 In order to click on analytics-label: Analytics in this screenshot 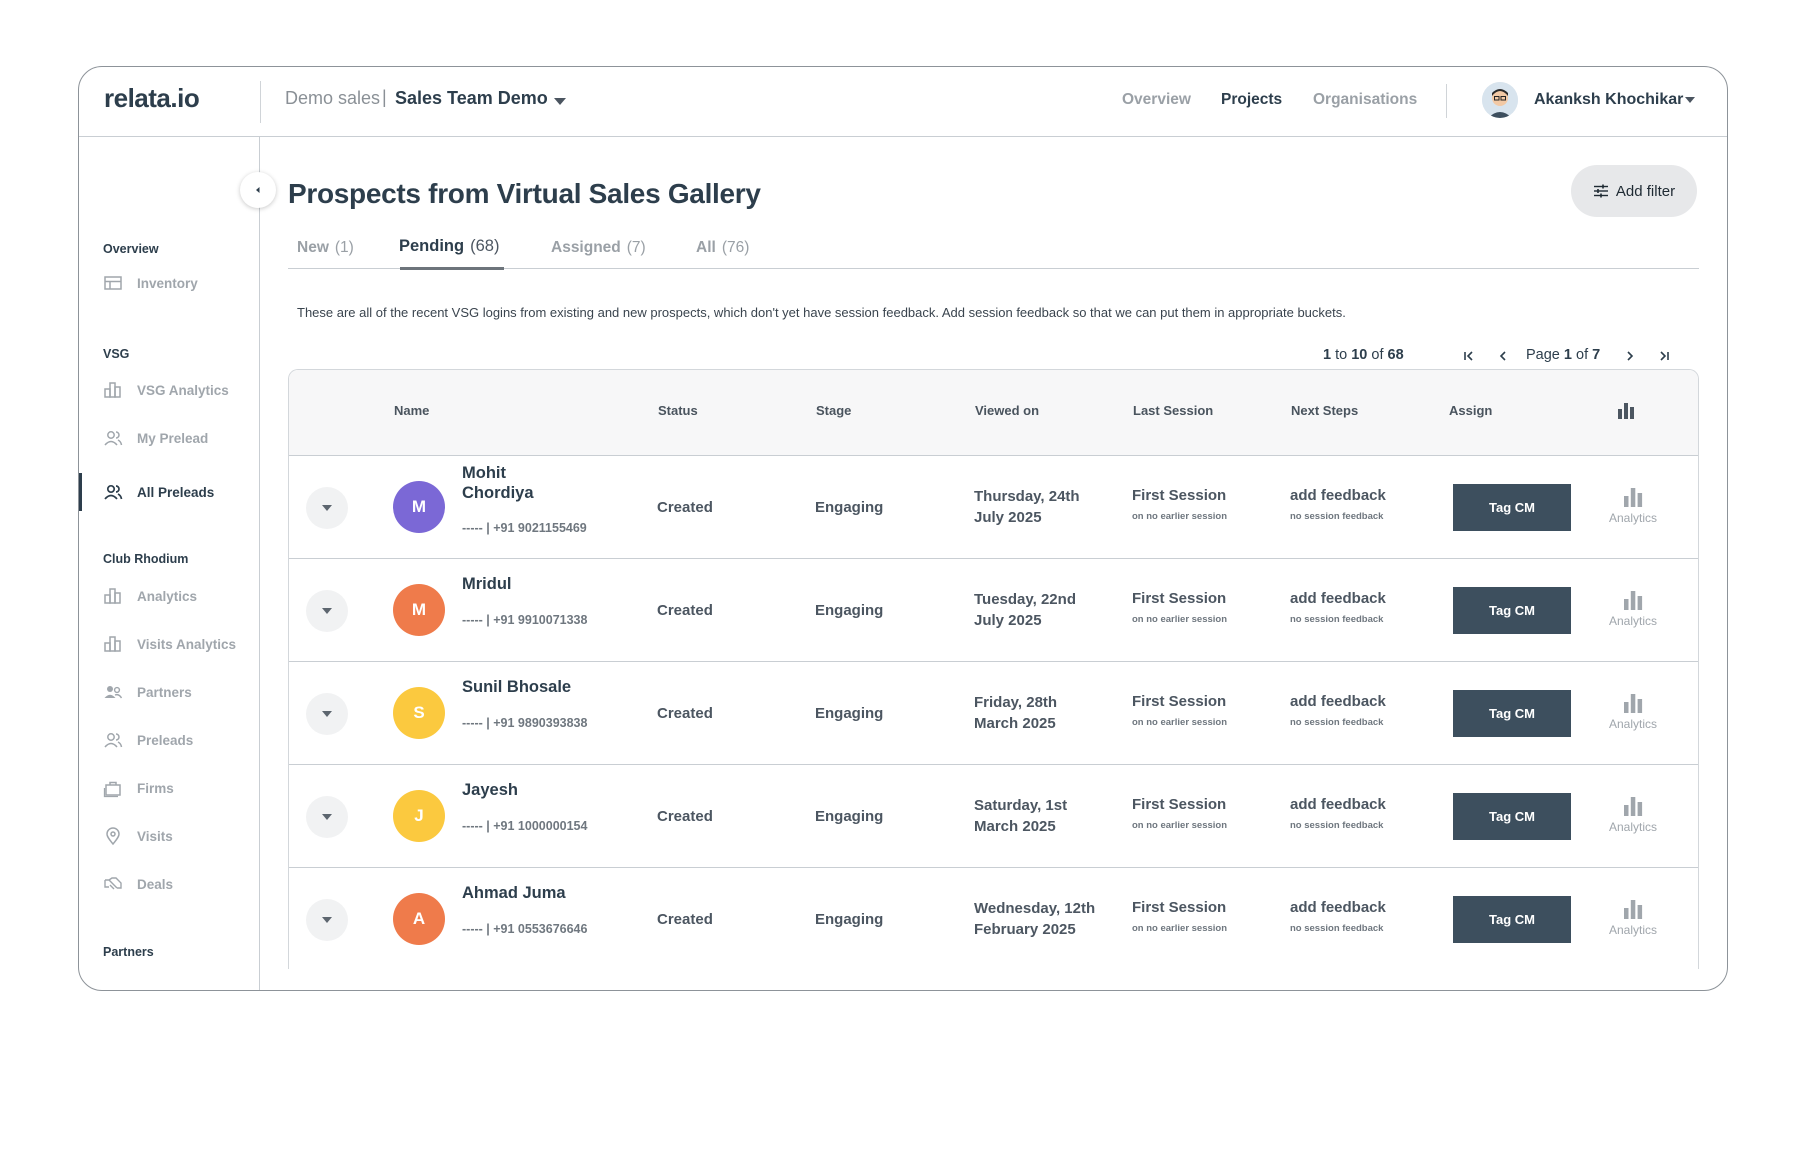, I will do `click(1633, 827)`.